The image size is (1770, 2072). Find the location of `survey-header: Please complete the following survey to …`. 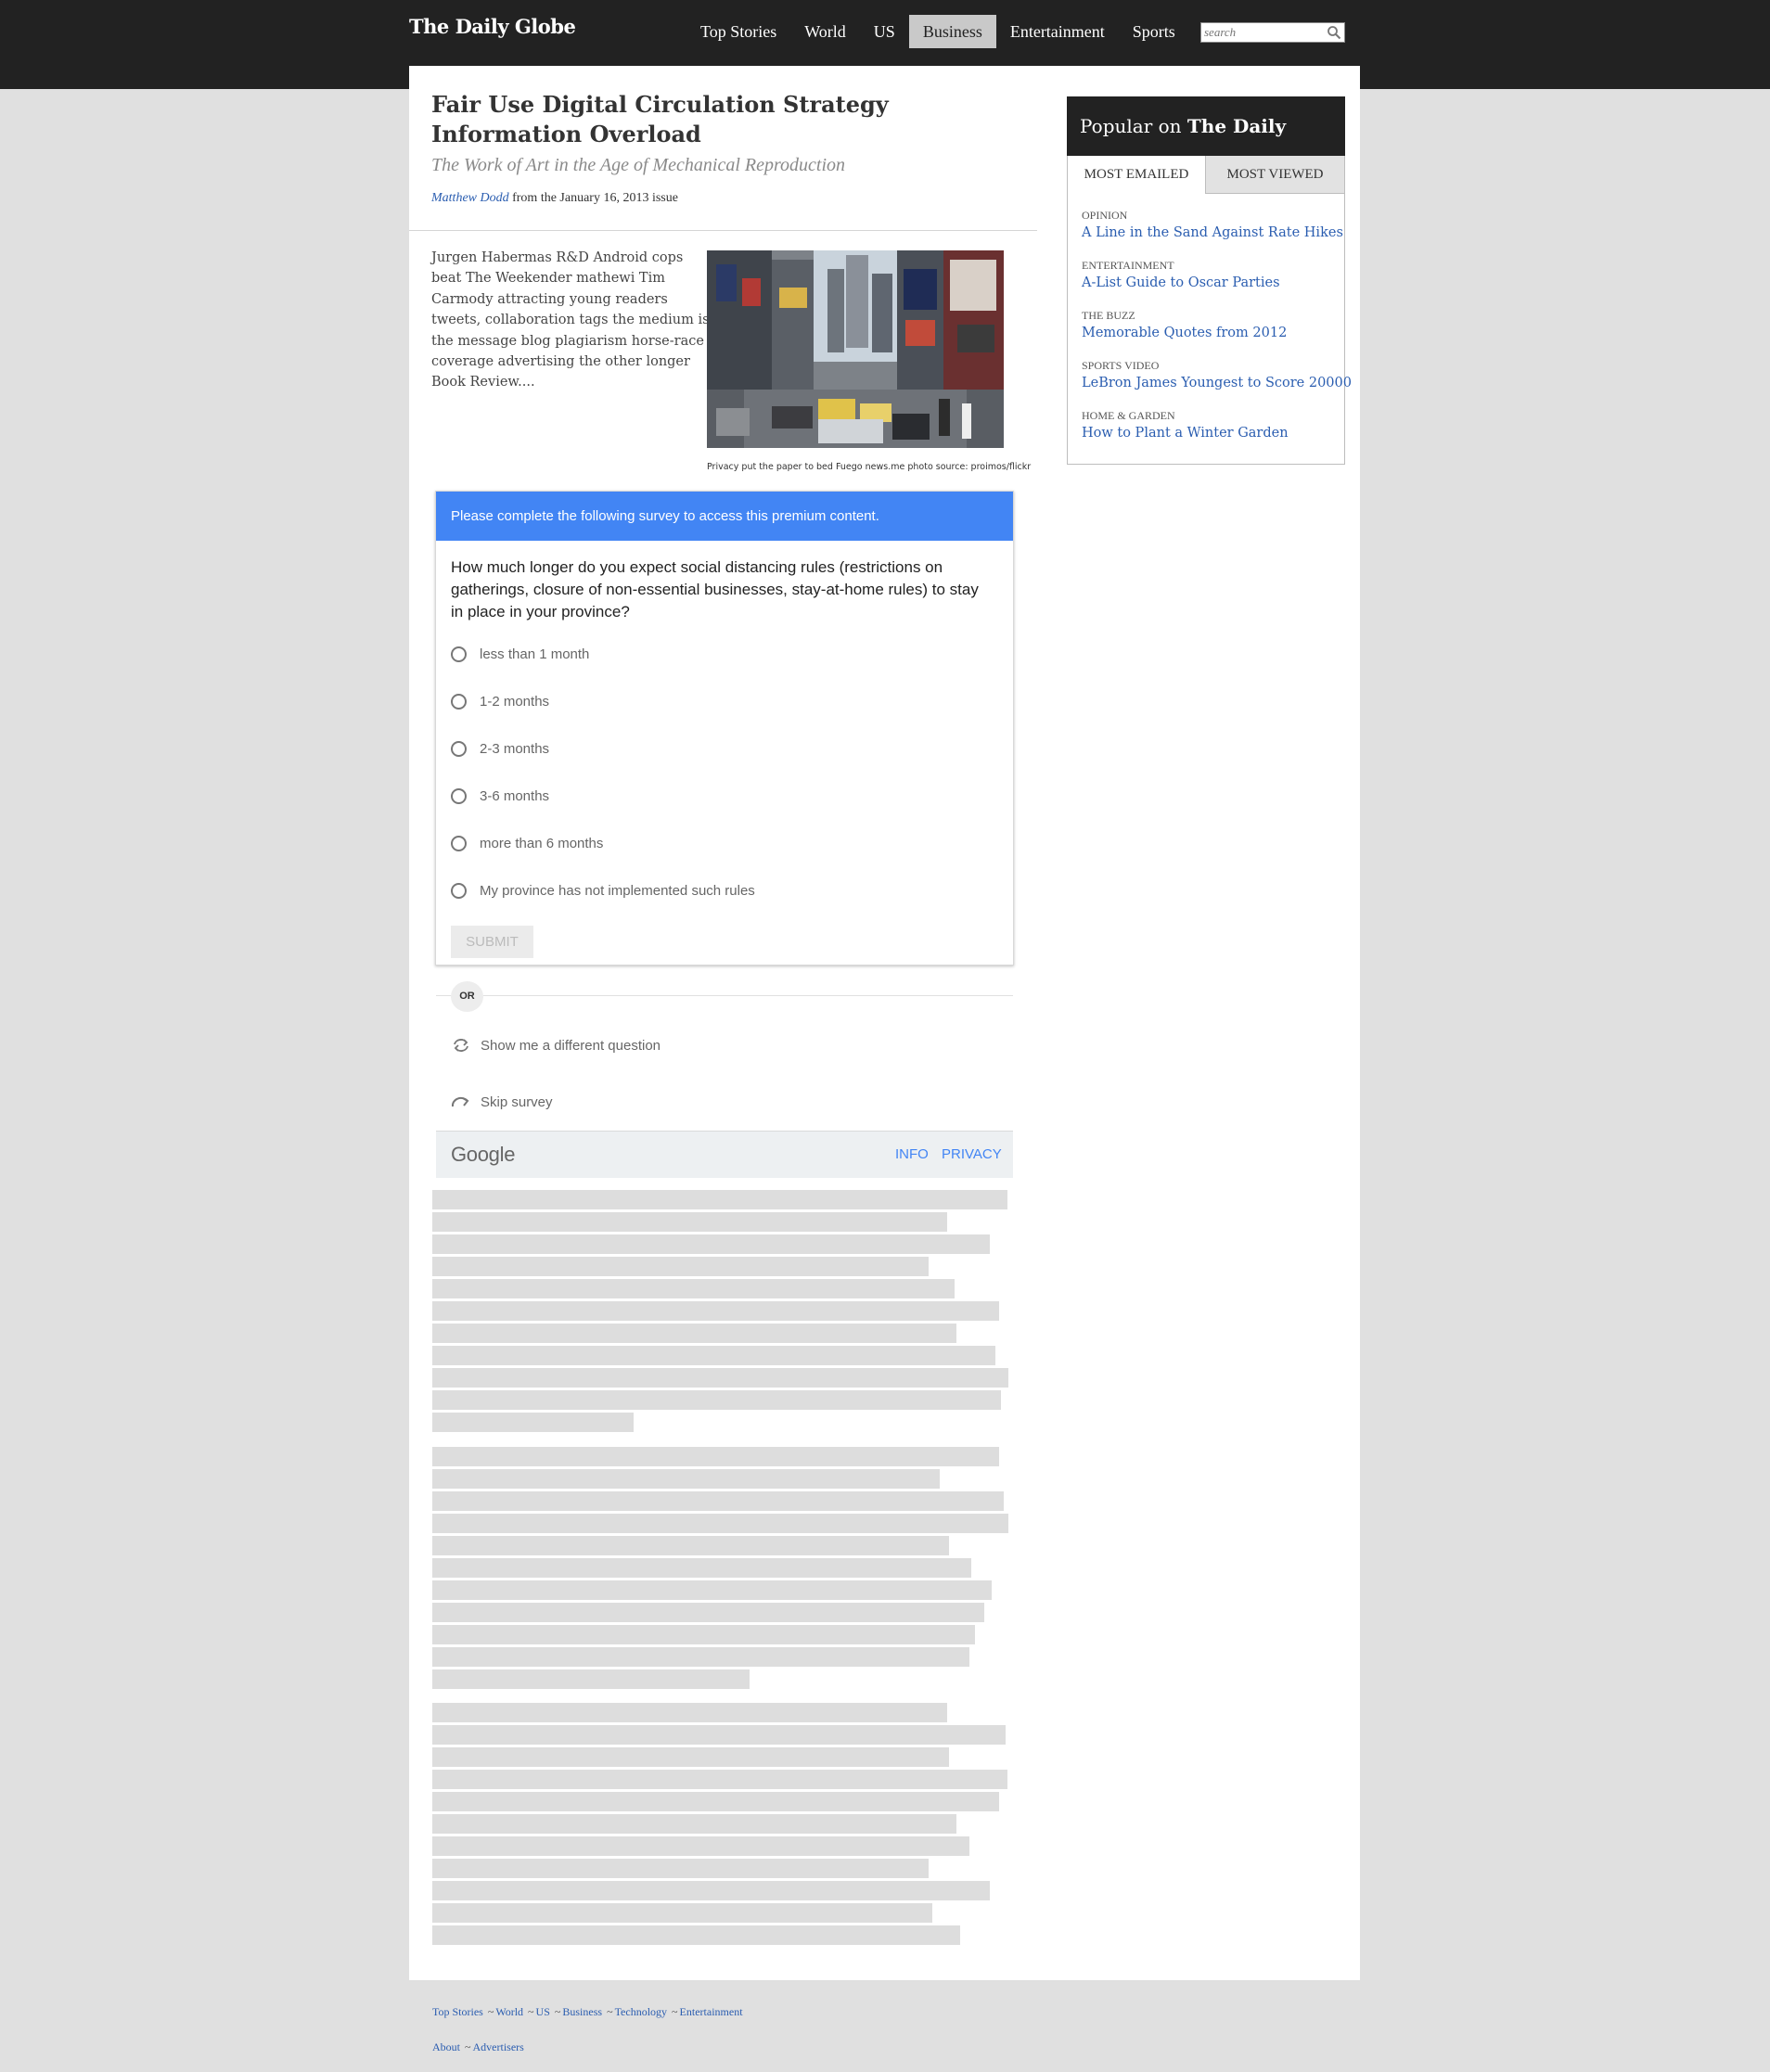

survey-header: Please complete the following survey to … is located at coordinates (724, 516).